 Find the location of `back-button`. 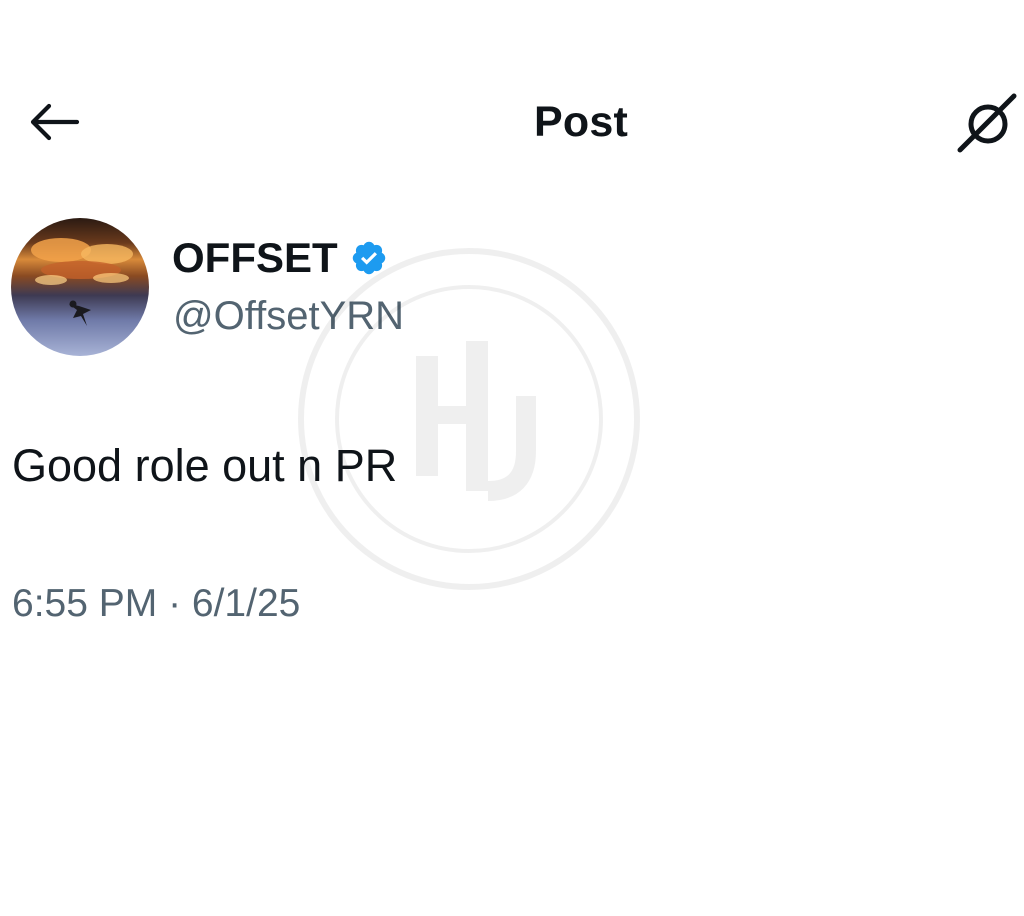

back-button is located at coordinates (54, 122).